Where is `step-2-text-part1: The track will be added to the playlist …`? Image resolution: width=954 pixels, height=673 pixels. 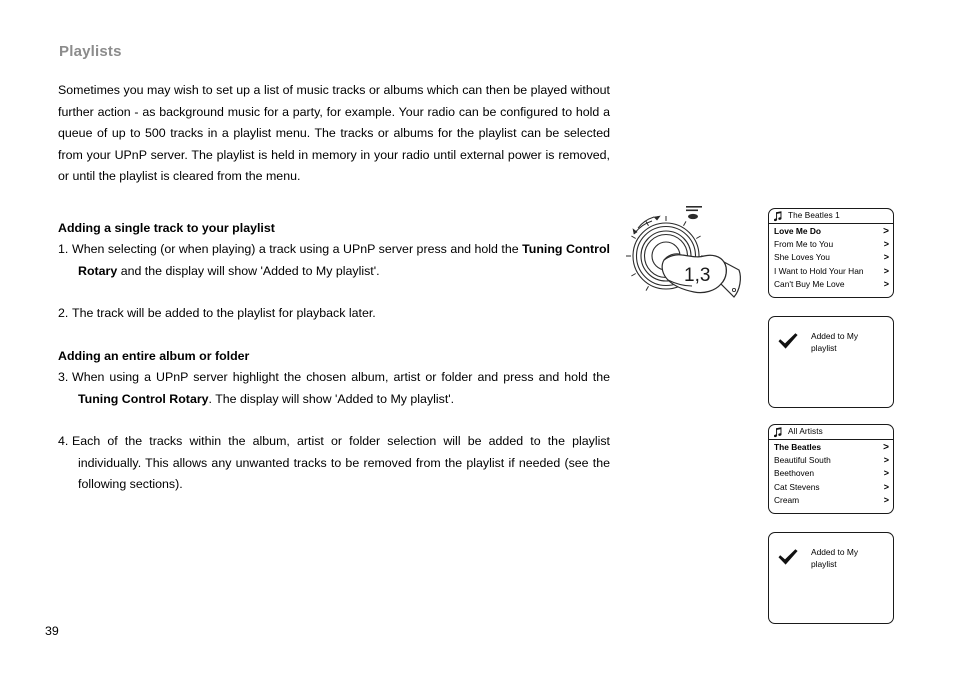
step-2-text-part1: The track will be added to the playlist … is located at coordinates (224, 313).